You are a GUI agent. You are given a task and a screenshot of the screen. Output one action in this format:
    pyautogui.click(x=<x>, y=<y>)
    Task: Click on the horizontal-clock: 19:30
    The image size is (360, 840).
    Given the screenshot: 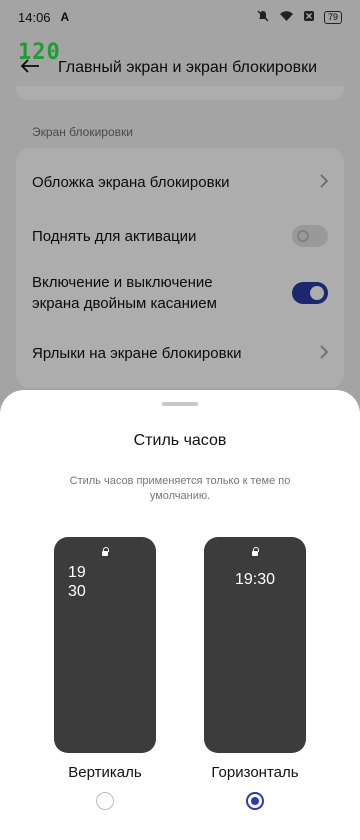 What is the action you would take?
    pyautogui.click(x=255, y=579)
    